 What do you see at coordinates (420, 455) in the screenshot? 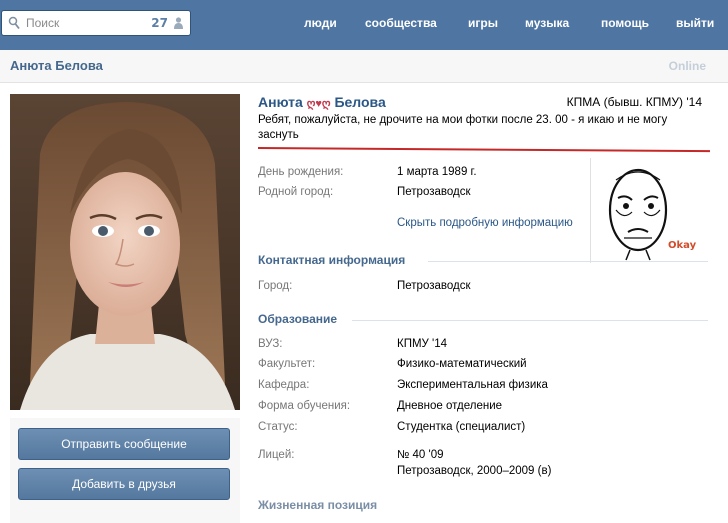
I see `lyceum-value: № 40 '09` at bounding box center [420, 455].